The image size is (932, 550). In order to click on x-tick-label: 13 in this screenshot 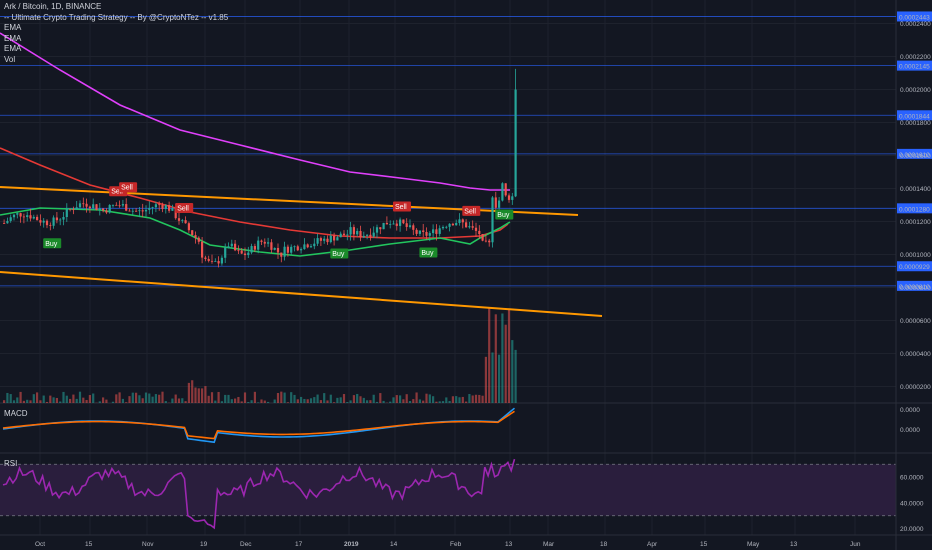, I will do `click(794, 544)`.